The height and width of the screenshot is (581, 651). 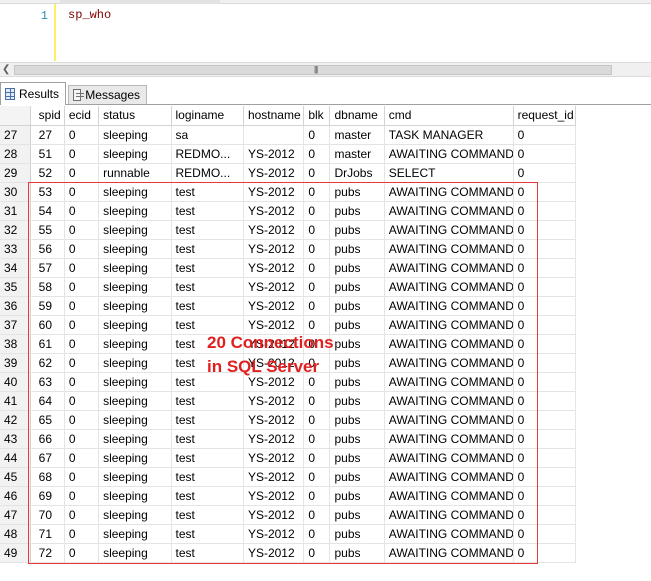 What do you see at coordinates (47, 553) in the screenshot?
I see `cell-spid: 72` at bounding box center [47, 553].